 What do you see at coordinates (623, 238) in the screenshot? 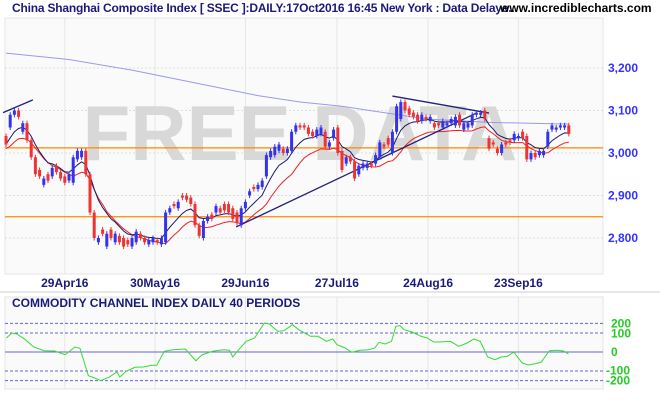
I see `price-tick-label: 2,800` at bounding box center [623, 238].